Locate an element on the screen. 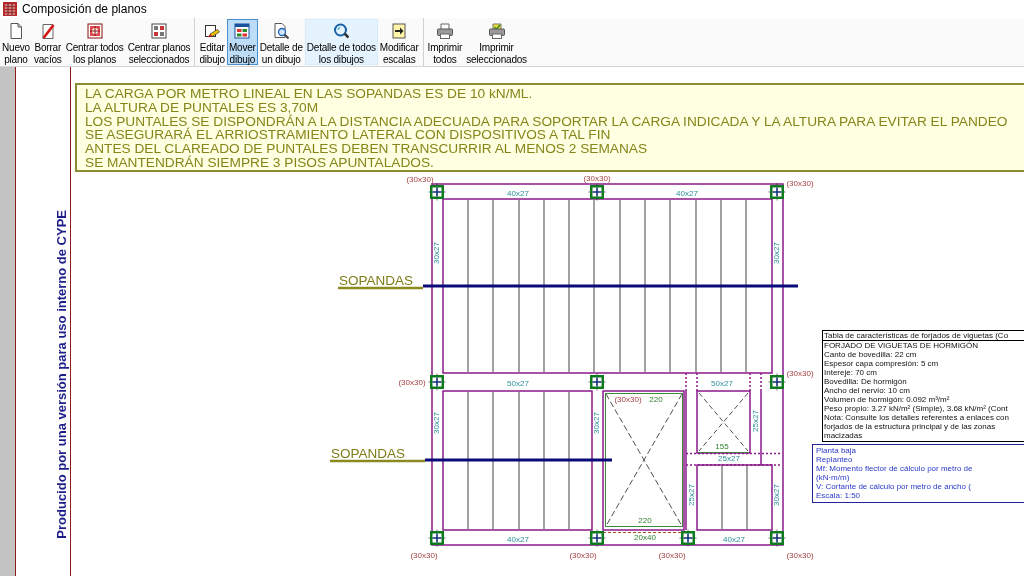 This screenshot has height=576, width=1024. side-note: Producido por una versión para uso interno de CYPE is located at coordinates (61, 374).